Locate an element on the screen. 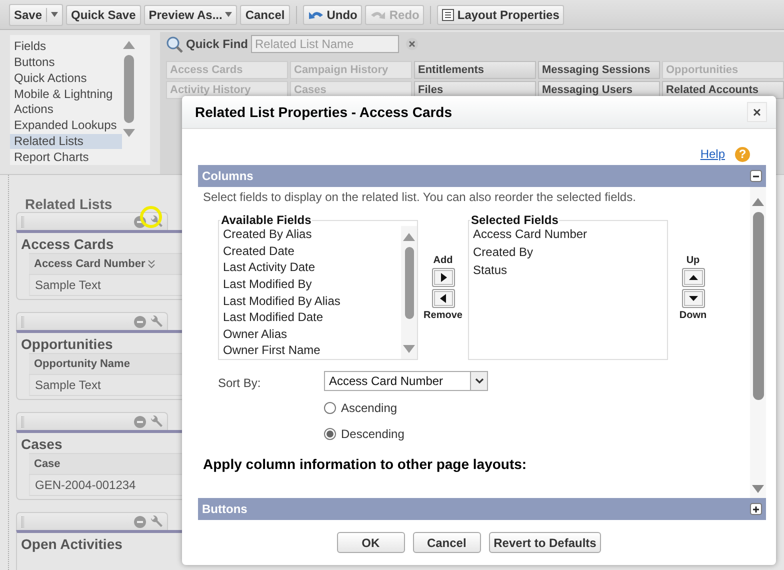 The height and width of the screenshot is (570, 784). list-option: Created By is located at coordinates (568, 253).